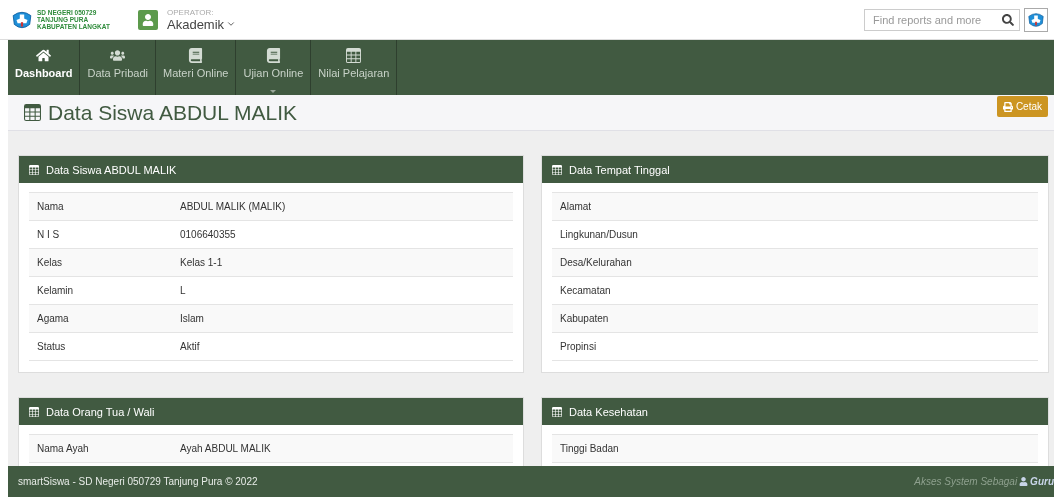  I want to click on field-label: Kecamatan, so click(585, 290).